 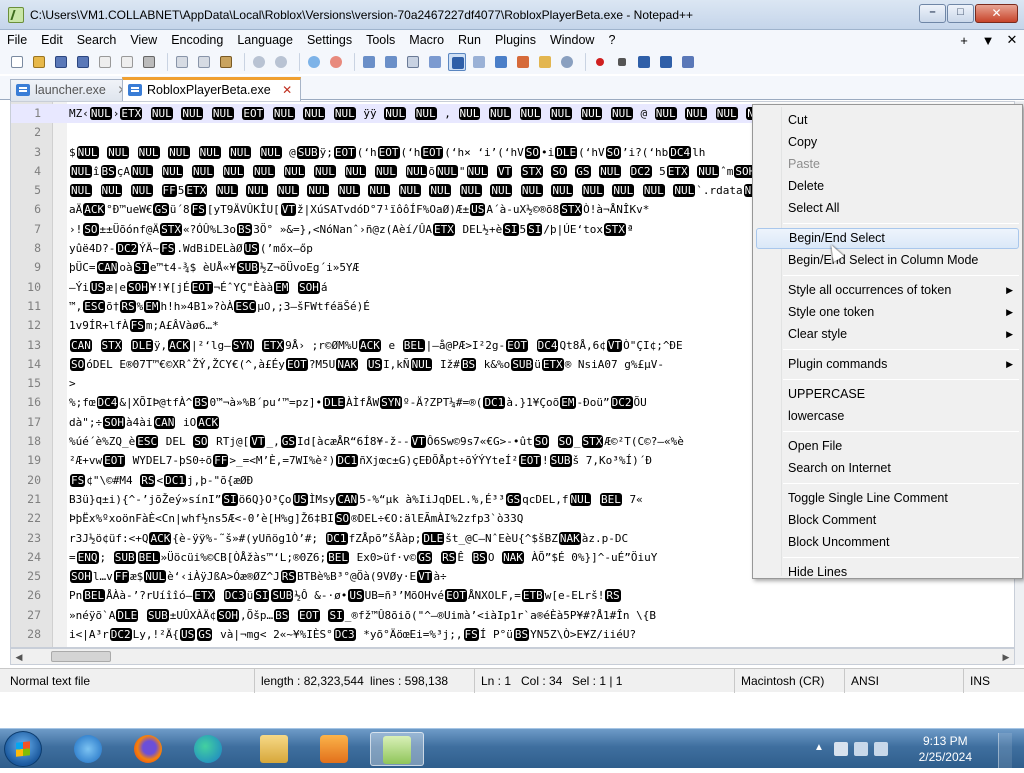 What do you see at coordinates (17, 62) in the screenshot?
I see `new-file-icon` at bounding box center [17, 62].